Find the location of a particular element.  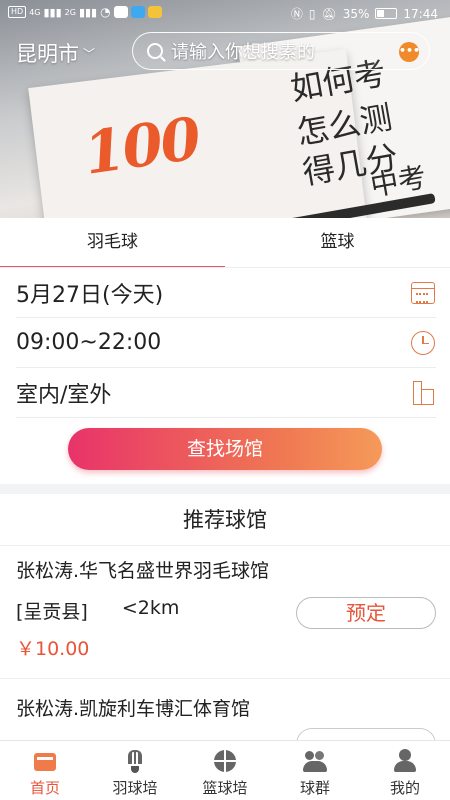

battery-icon is located at coordinates (386, 13).